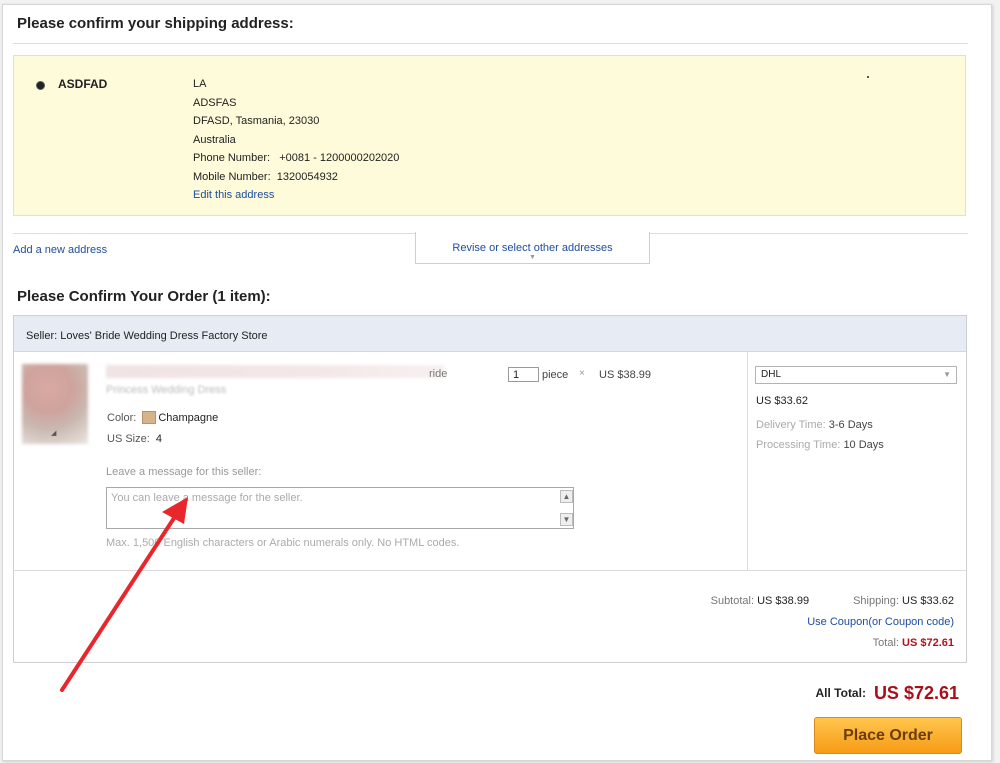 Image resolution: width=1000 pixels, height=763 pixels. I want to click on multiply-sign: ×, so click(582, 373).